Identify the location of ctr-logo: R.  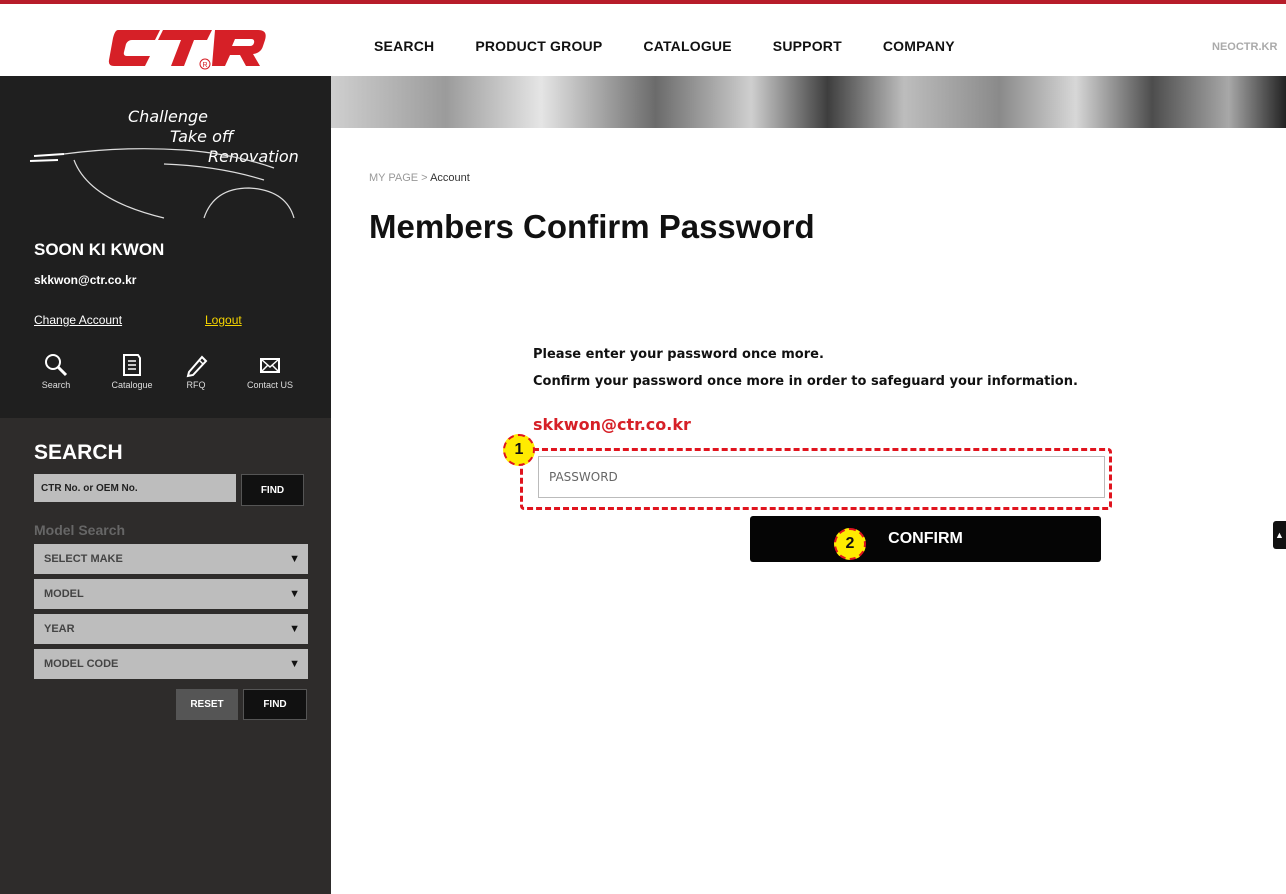
(188, 48).